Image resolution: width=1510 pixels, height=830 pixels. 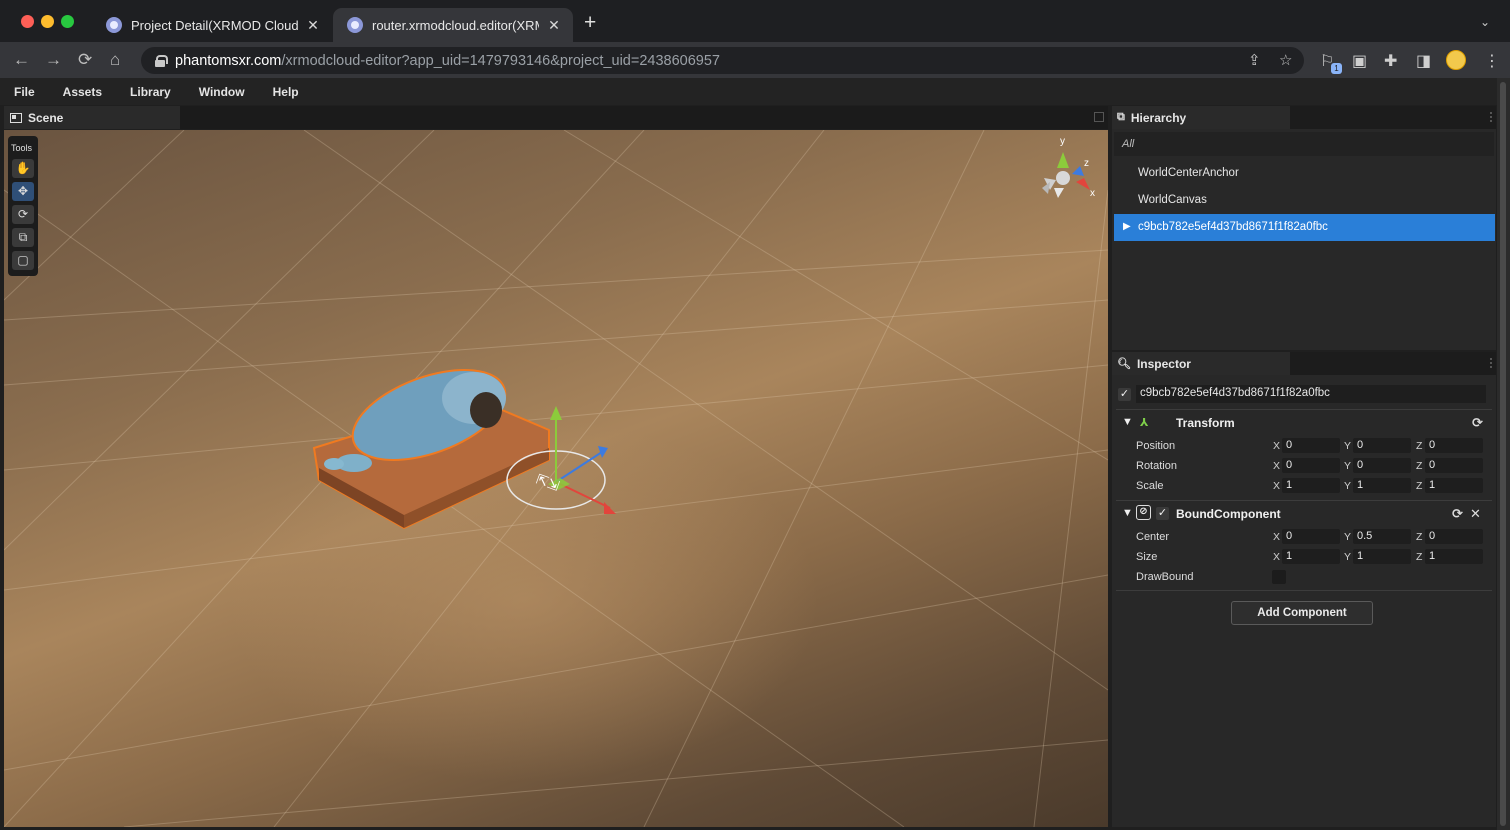 I want to click on url-host: phantomsxr.com, so click(x=228, y=60).